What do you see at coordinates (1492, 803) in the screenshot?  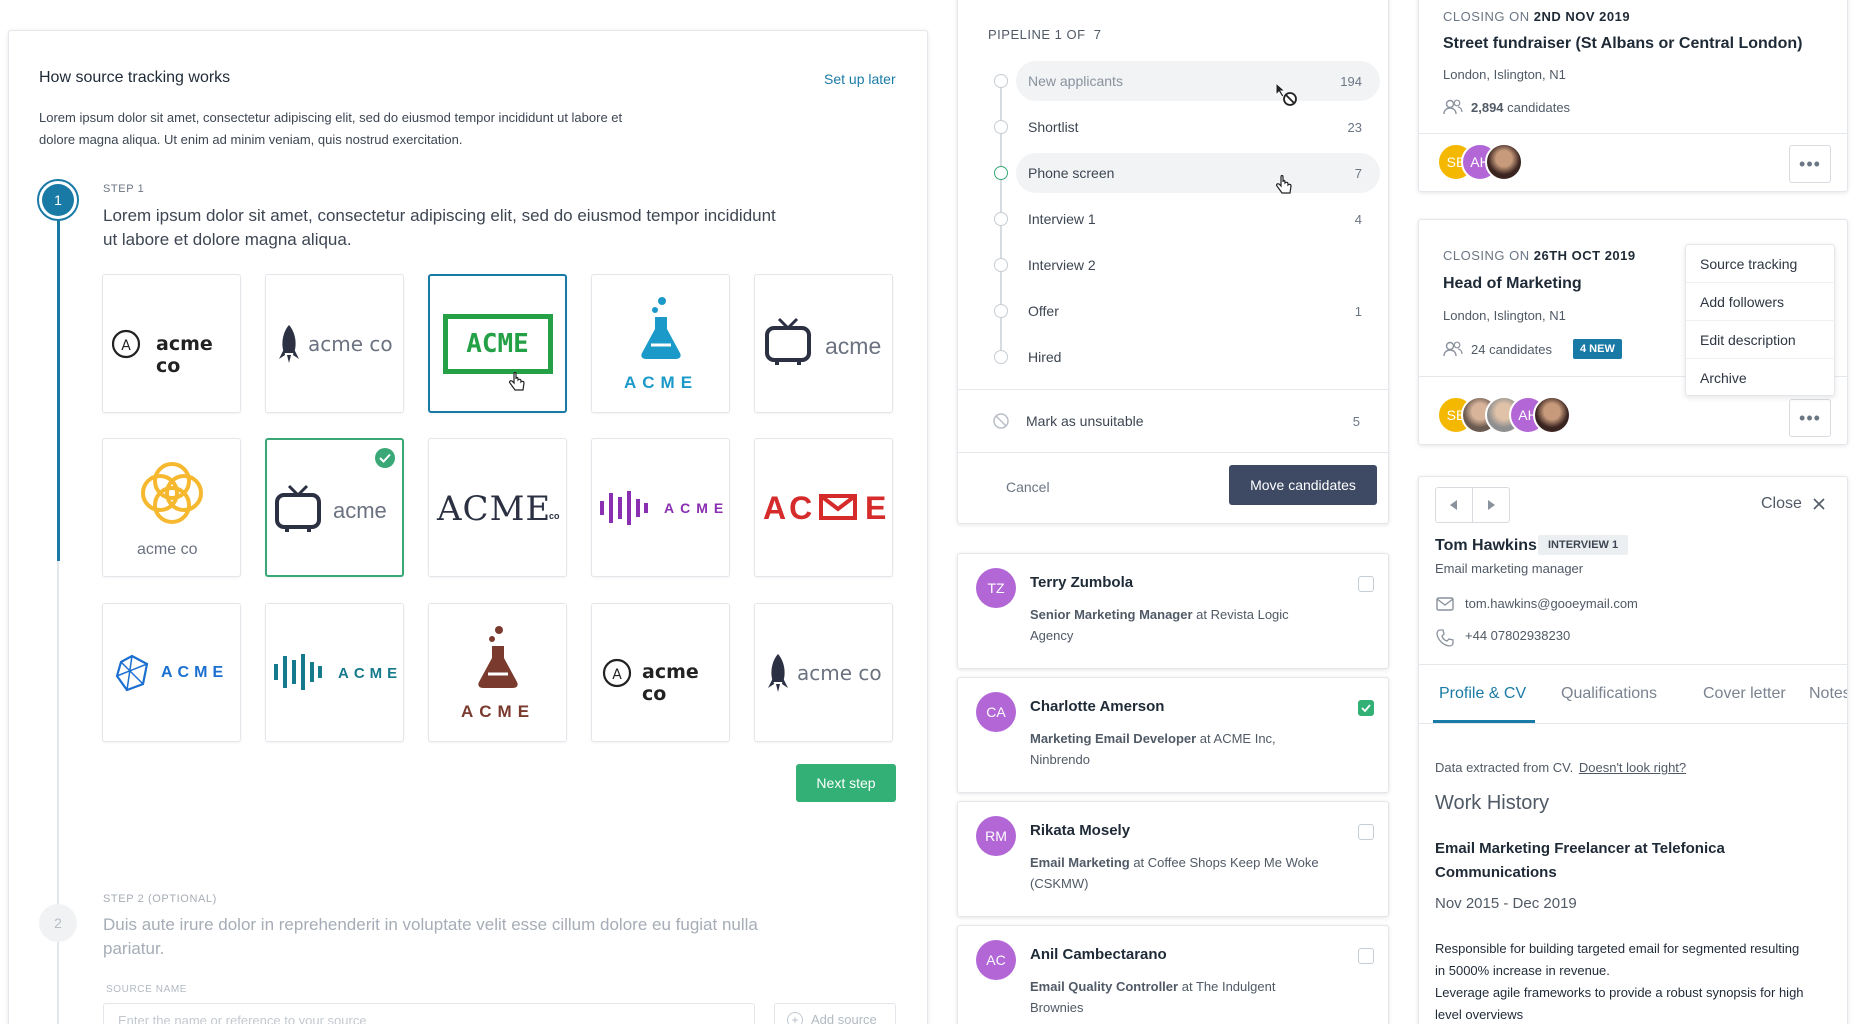 I see `work-history-heading: Work History` at bounding box center [1492, 803].